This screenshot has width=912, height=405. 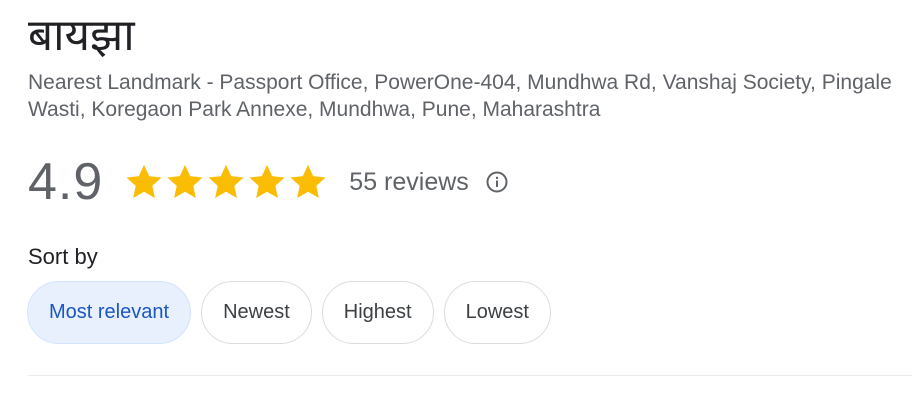 I want to click on section-divider, so click(x=470, y=375).